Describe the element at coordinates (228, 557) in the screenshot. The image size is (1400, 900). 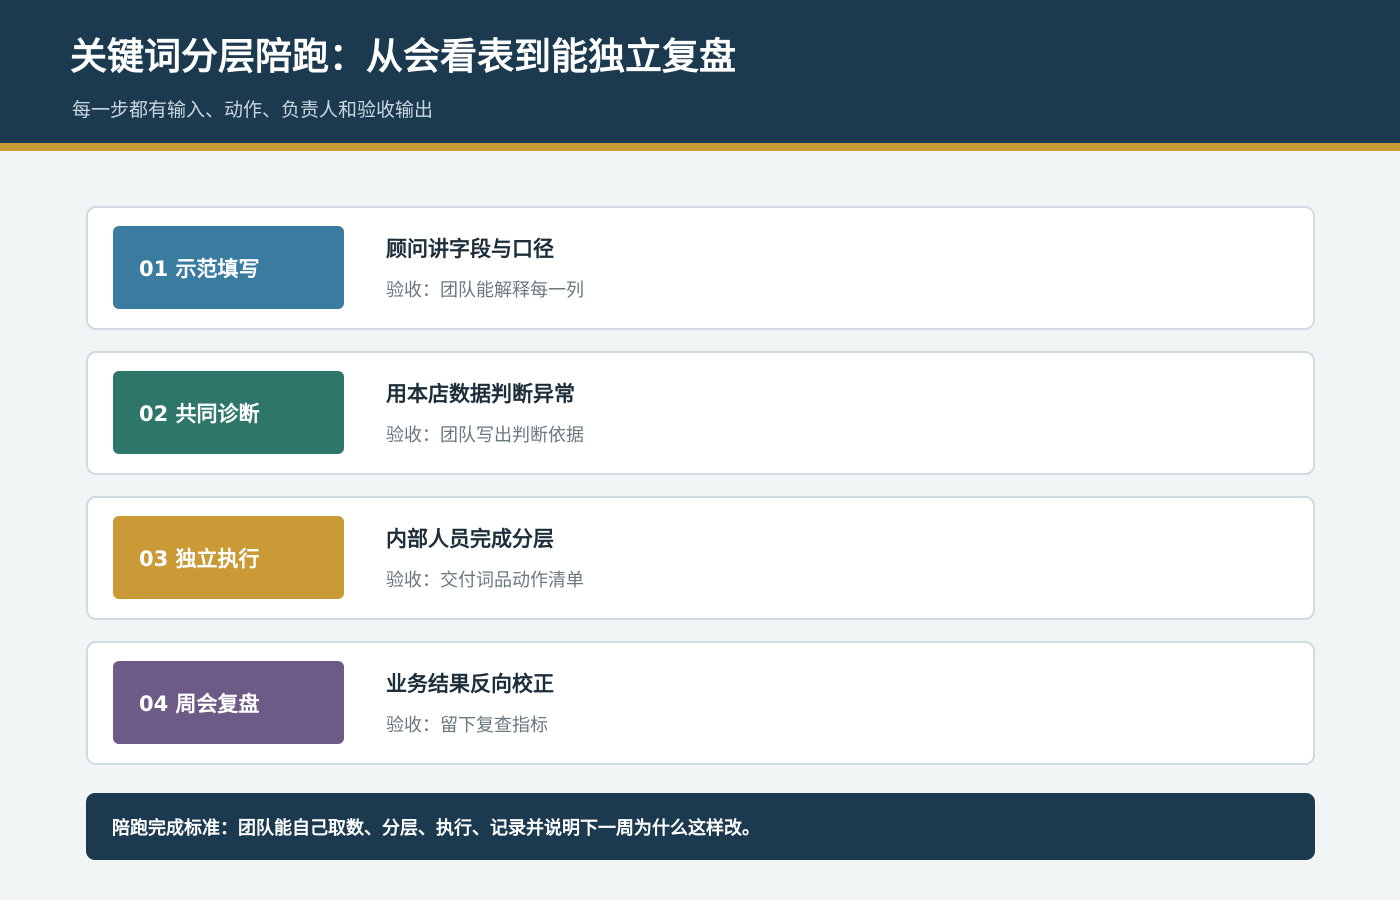
I see `step-badge: 03 独立执行` at that location.